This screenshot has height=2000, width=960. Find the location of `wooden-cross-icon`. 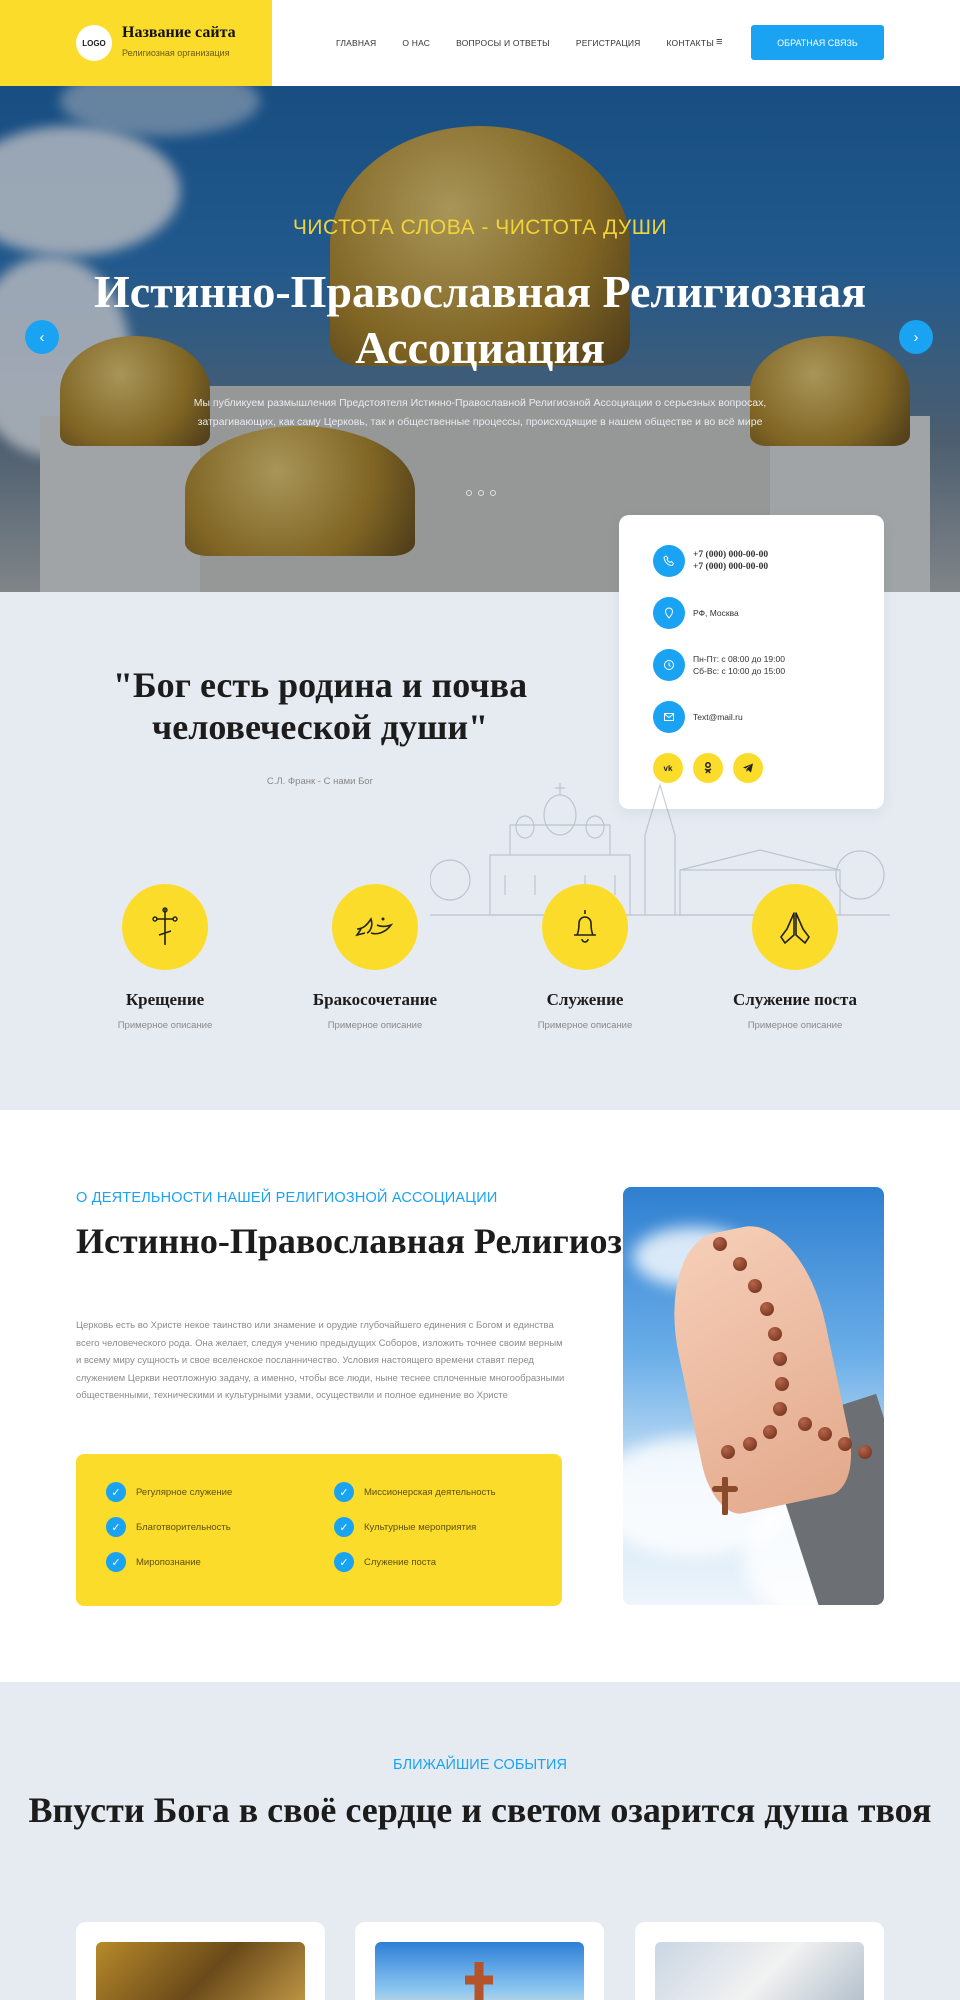

wooden-cross-icon is located at coordinates (725, 1496).